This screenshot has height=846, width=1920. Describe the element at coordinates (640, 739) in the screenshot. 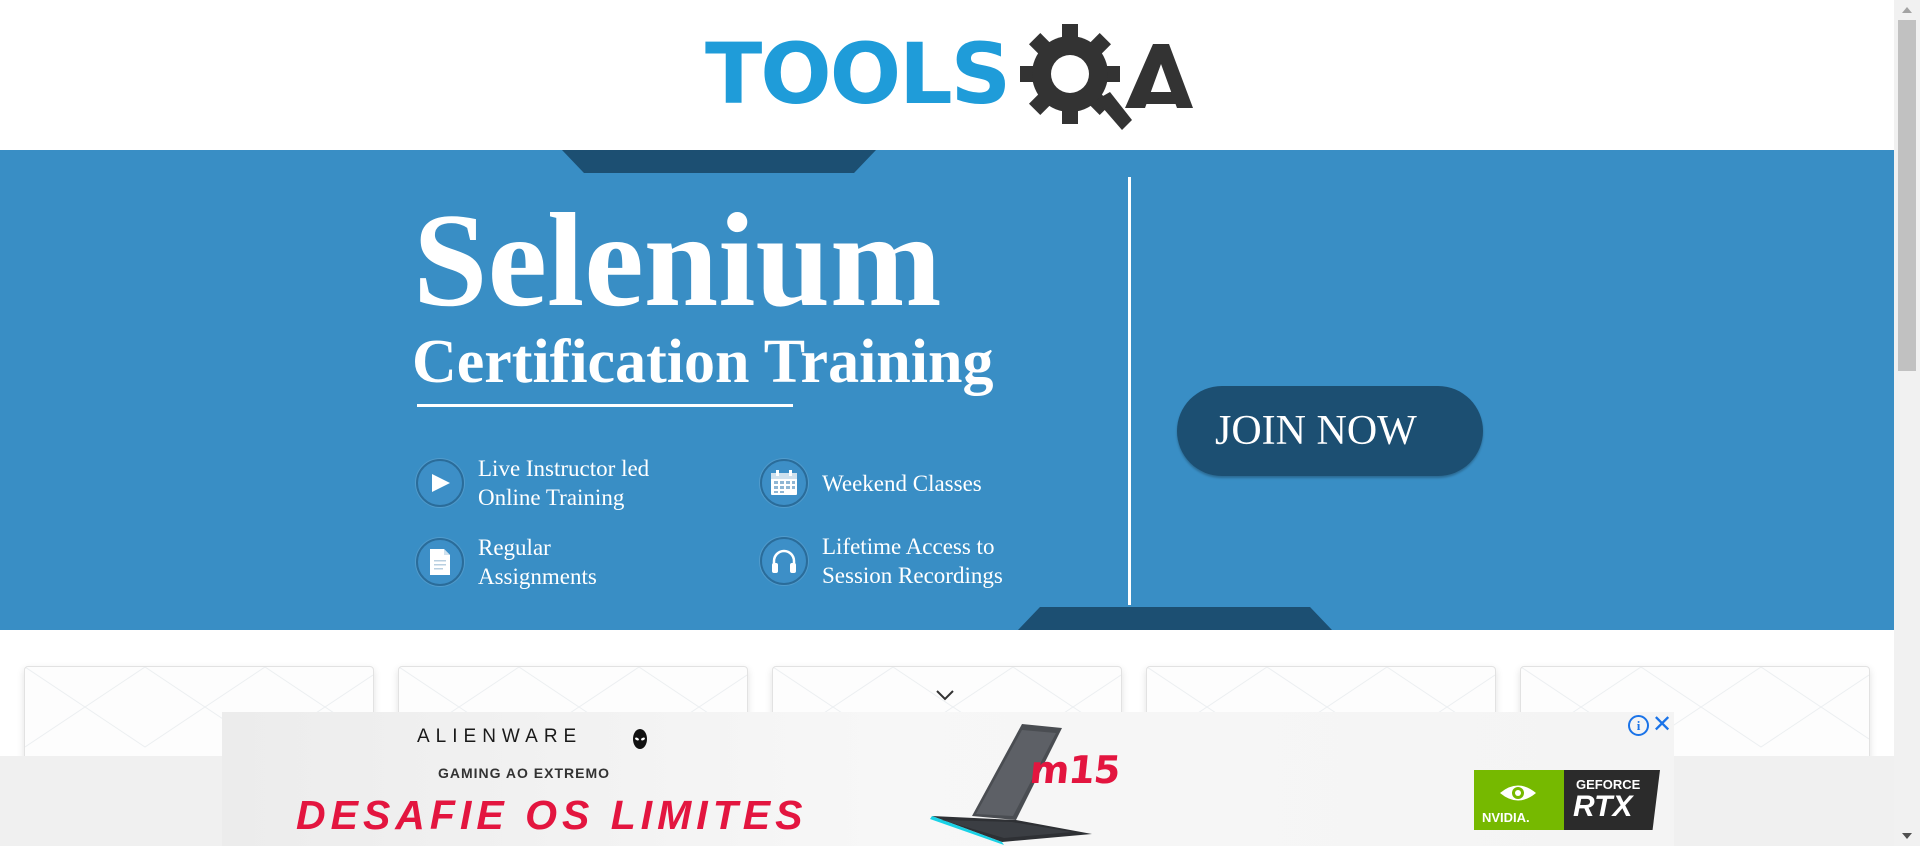

I see `alien-head-icon` at that location.